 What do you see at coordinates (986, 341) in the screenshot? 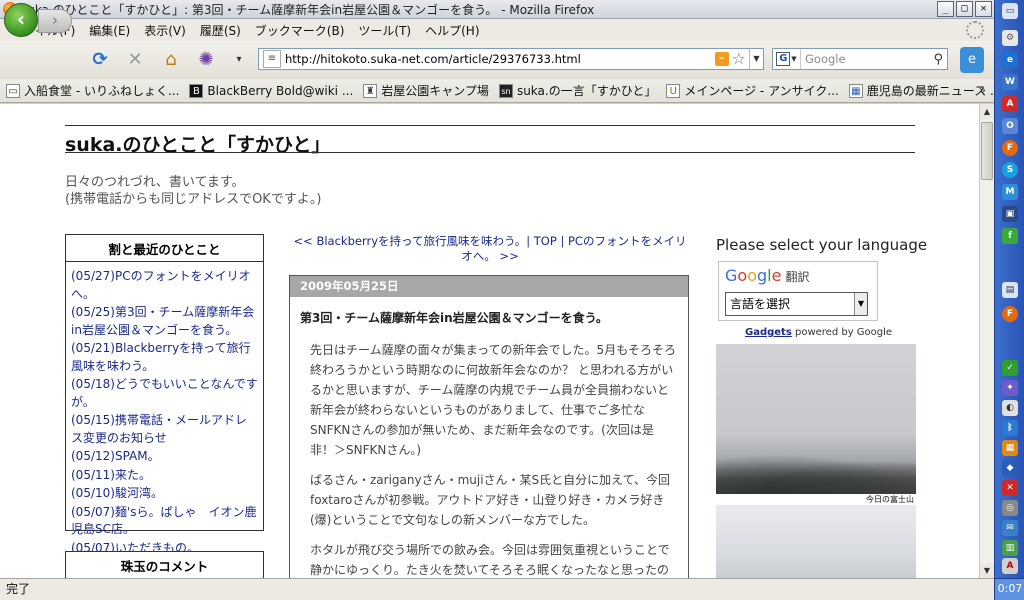
I see `vertical-scrollbar: ▲ ▼` at bounding box center [986, 341].